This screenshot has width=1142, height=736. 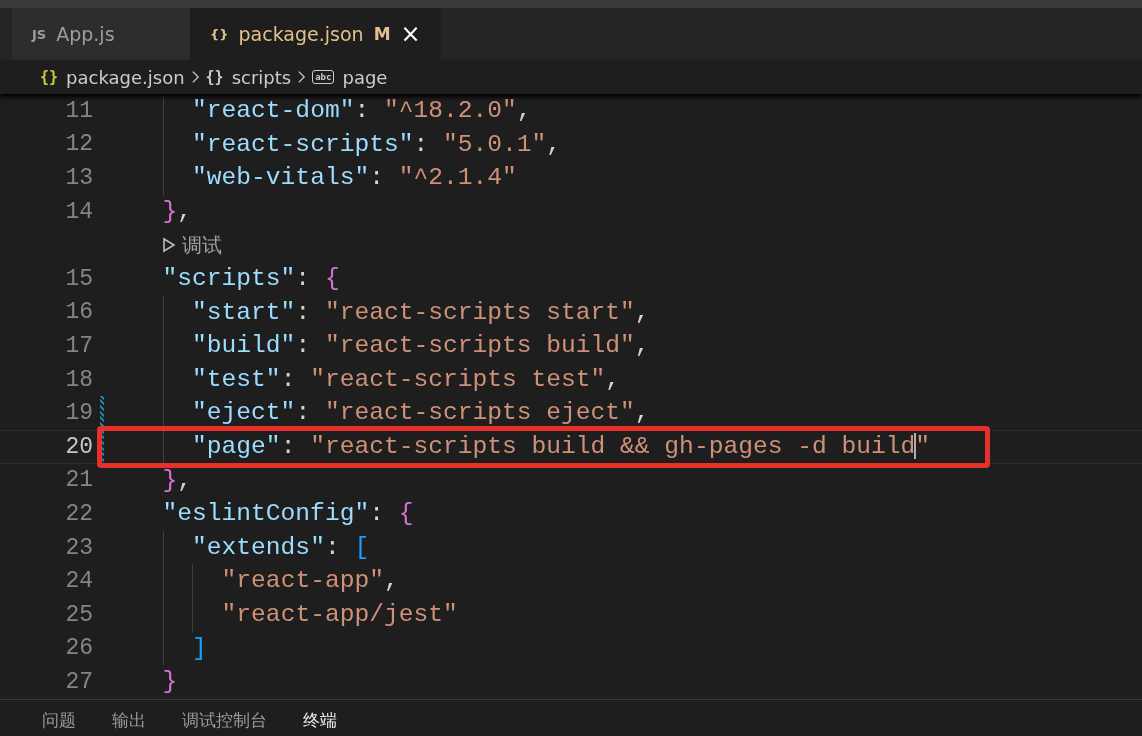 What do you see at coordinates (391, 346) in the screenshot?
I see `code-line: "build": "react-scripts build",` at bounding box center [391, 346].